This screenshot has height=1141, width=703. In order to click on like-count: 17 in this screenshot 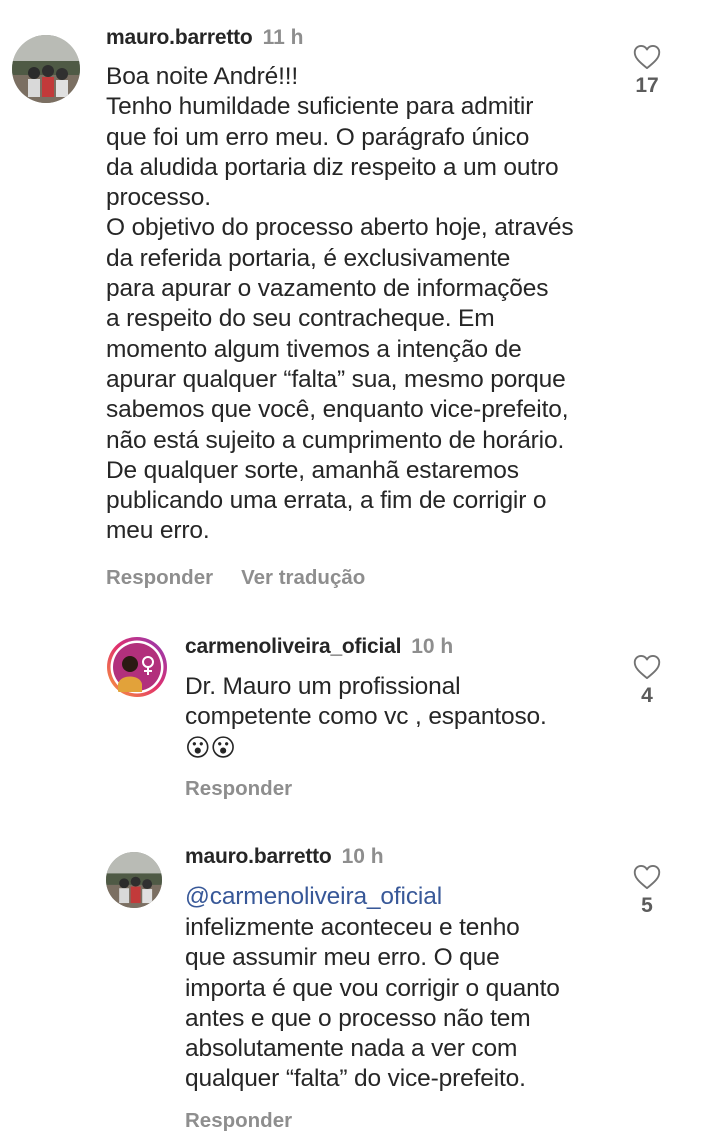, I will do `click(647, 85)`.